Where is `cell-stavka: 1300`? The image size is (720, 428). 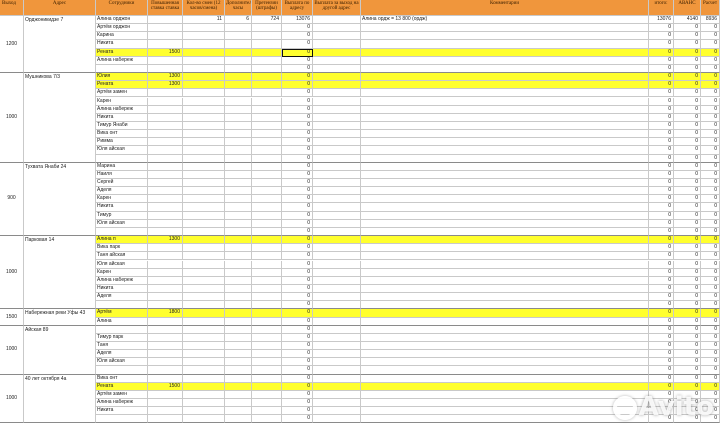
cell-stavka: 1300 is located at coordinates (165, 77).